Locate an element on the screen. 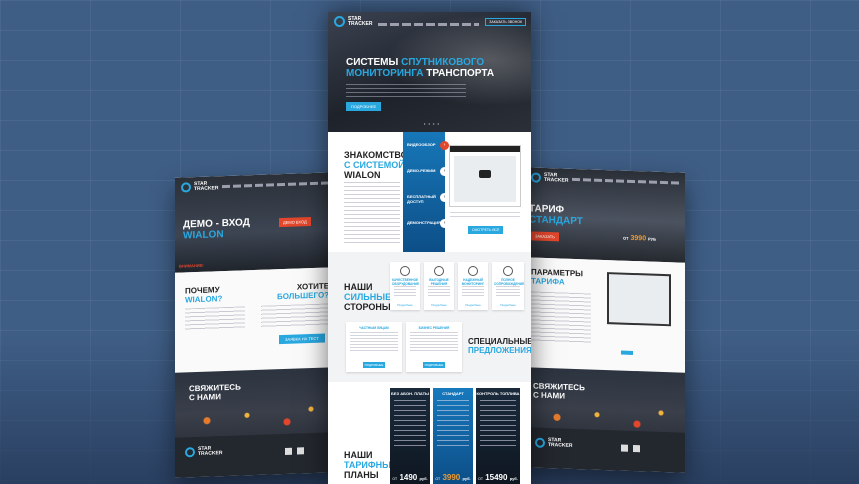  strength-card: ПОЛНОЕ СОПРОВОЖДЕНИЕ Подробнее is located at coordinates (508, 286).